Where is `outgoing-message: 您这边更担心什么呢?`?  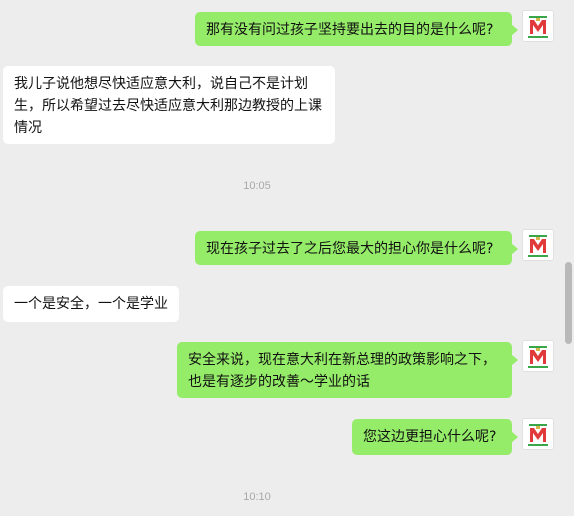 outgoing-message: 您这边更担心什么呢? is located at coordinates (435, 437).